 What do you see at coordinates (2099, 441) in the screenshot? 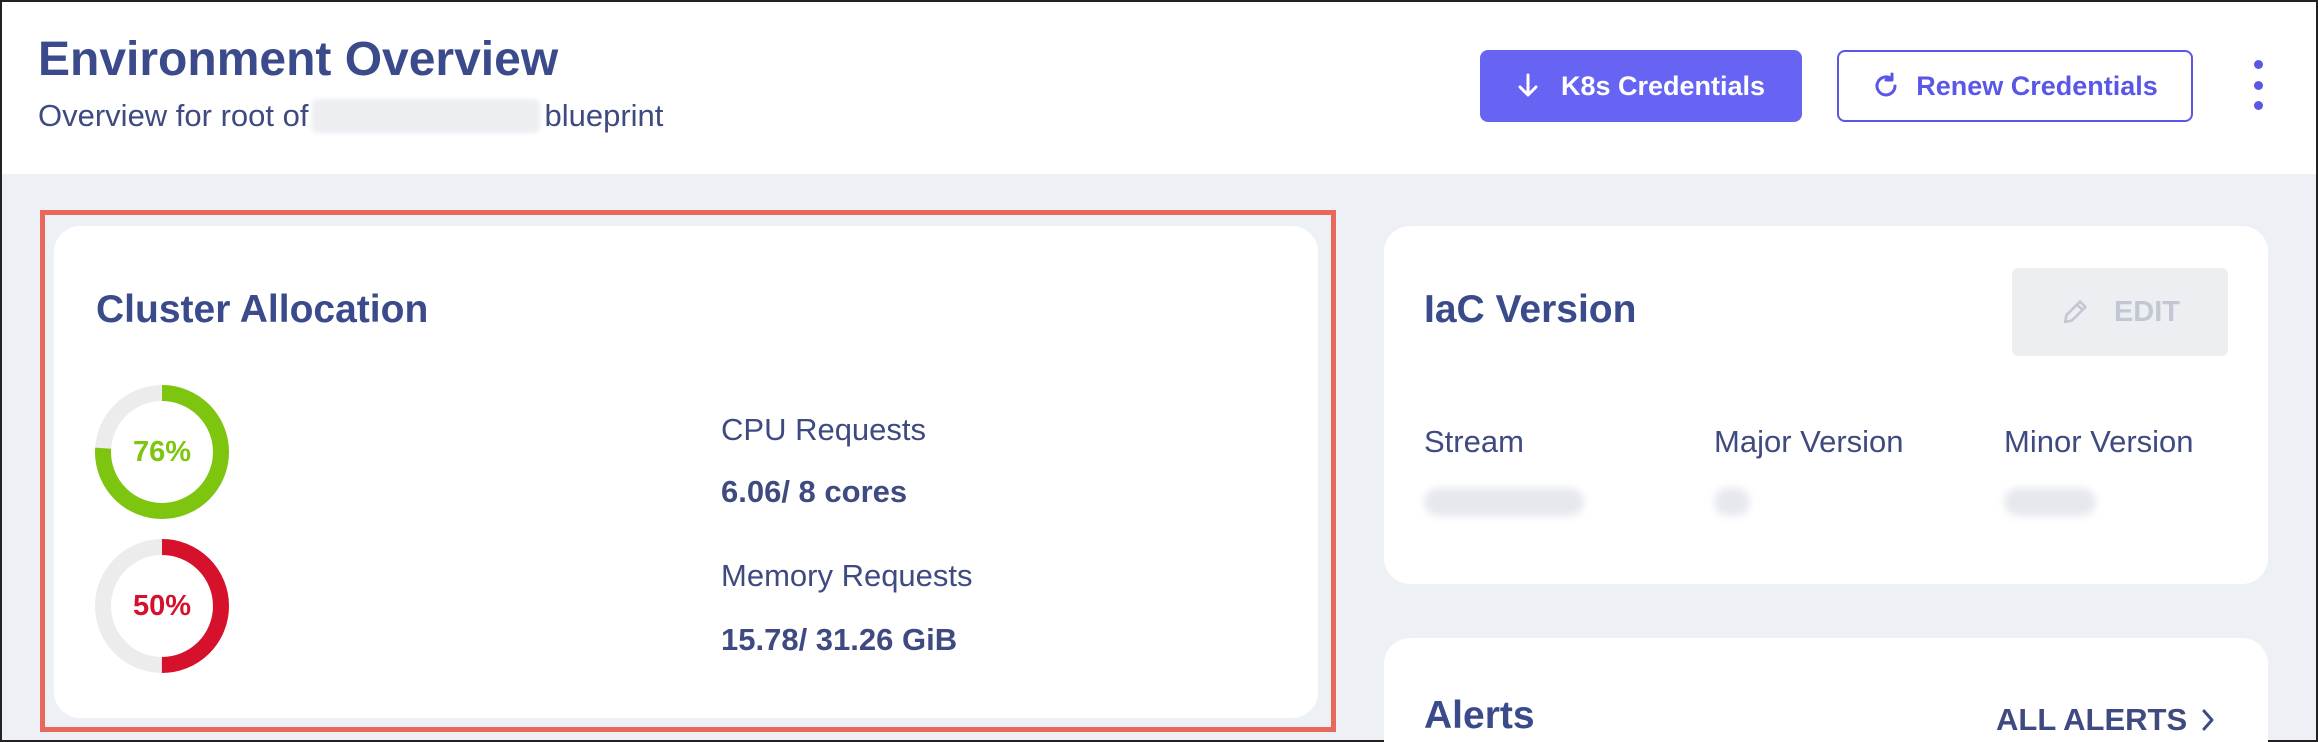
I see `minor-version-column-label: Minor Version` at bounding box center [2099, 441].